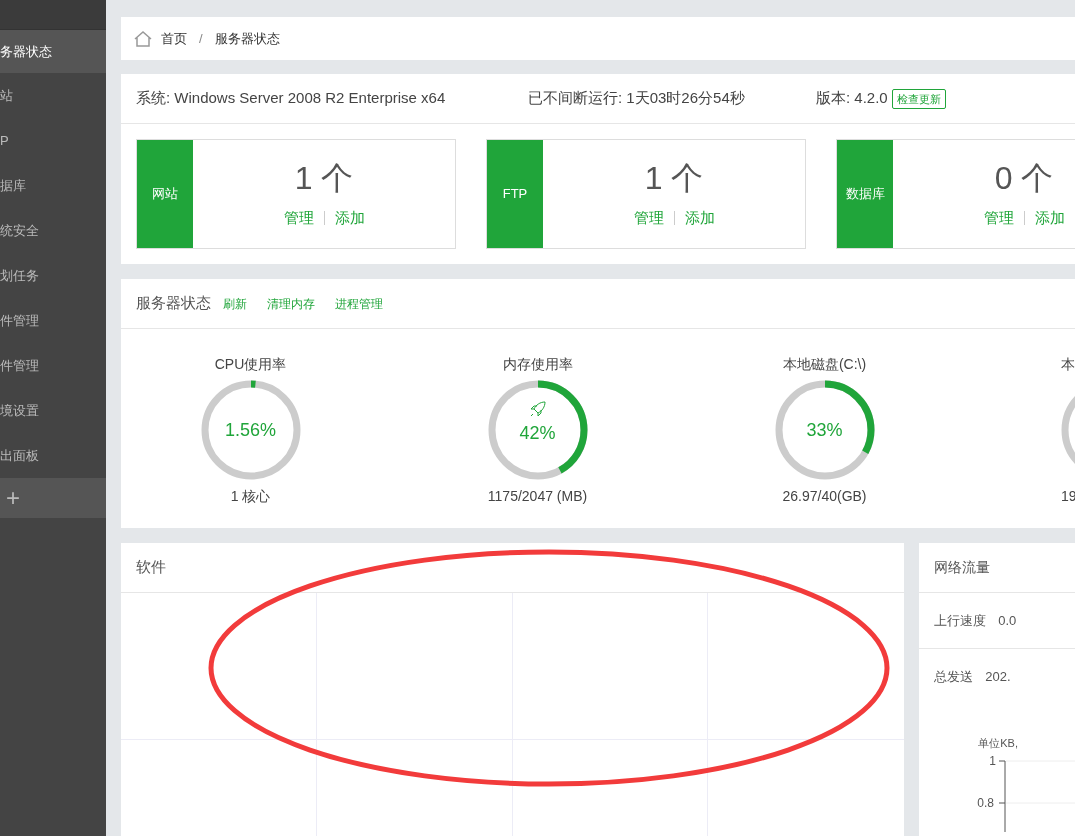 The image size is (1075, 836). Describe the element at coordinates (173, 303) in the screenshot. I see `panel-title: 服务器状态` at that location.